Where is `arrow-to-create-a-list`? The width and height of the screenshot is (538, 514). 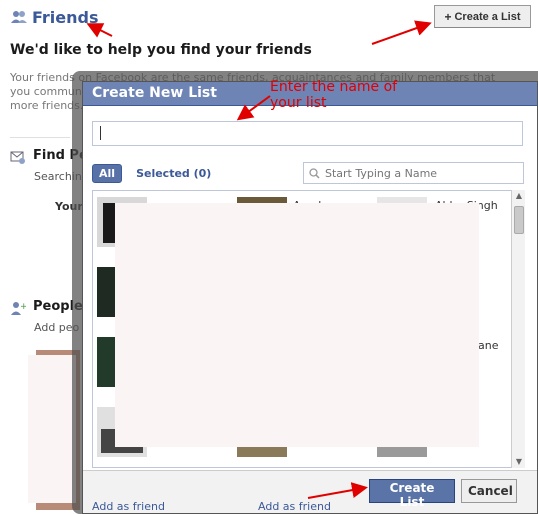 arrow-to-create-a-list is located at coordinates (401, 32).